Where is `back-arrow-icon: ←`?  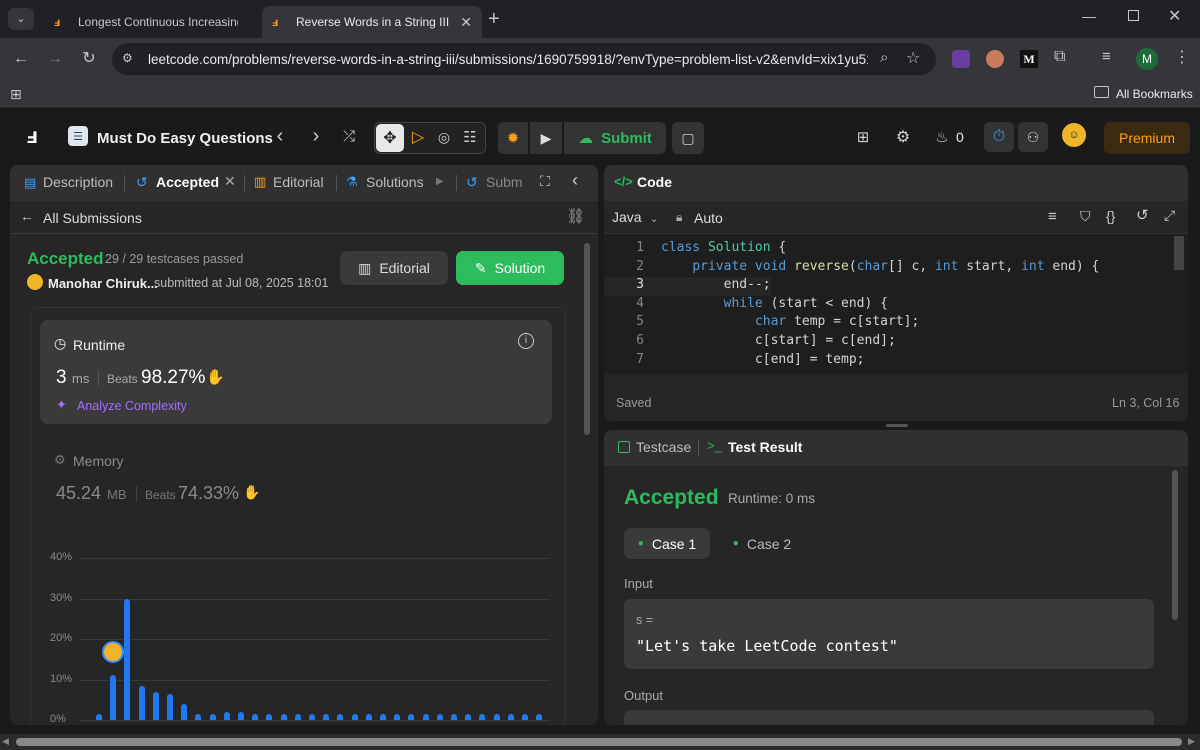 back-arrow-icon: ← is located at coordinates (27, 216).